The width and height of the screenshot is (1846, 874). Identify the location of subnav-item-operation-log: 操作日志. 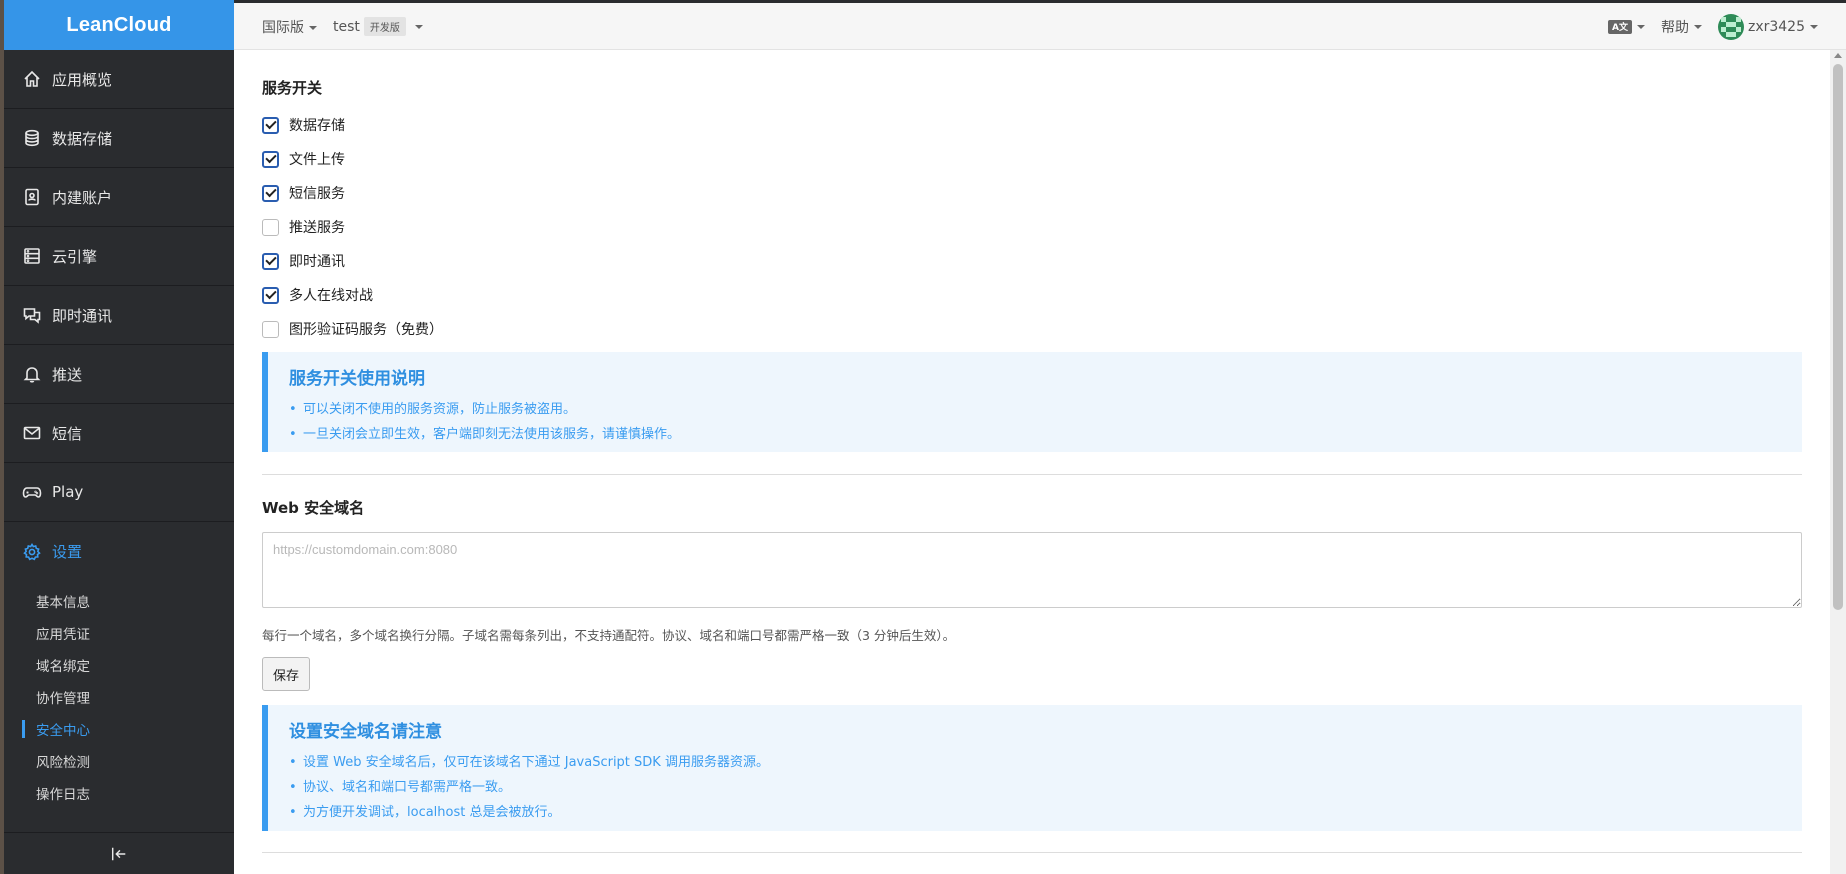
(119, 793).